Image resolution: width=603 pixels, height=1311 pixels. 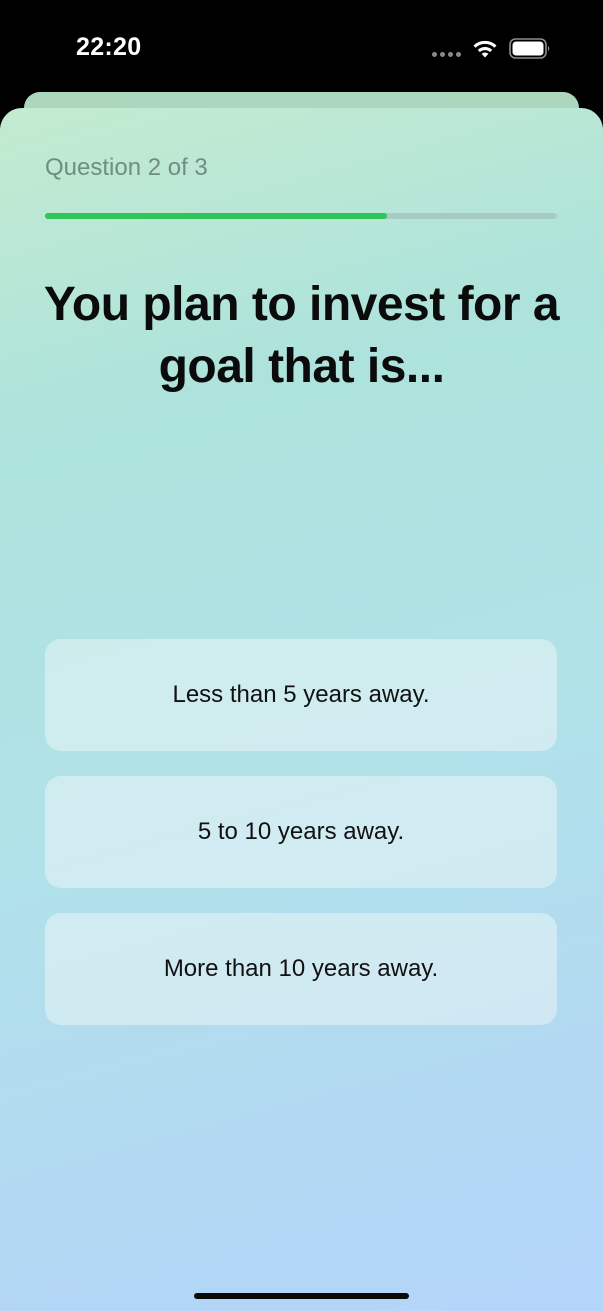 What do you see at coordinates (301, 48) in the screenshot?
I see `status-bar: 22:20` at bounding box center [301, 48].